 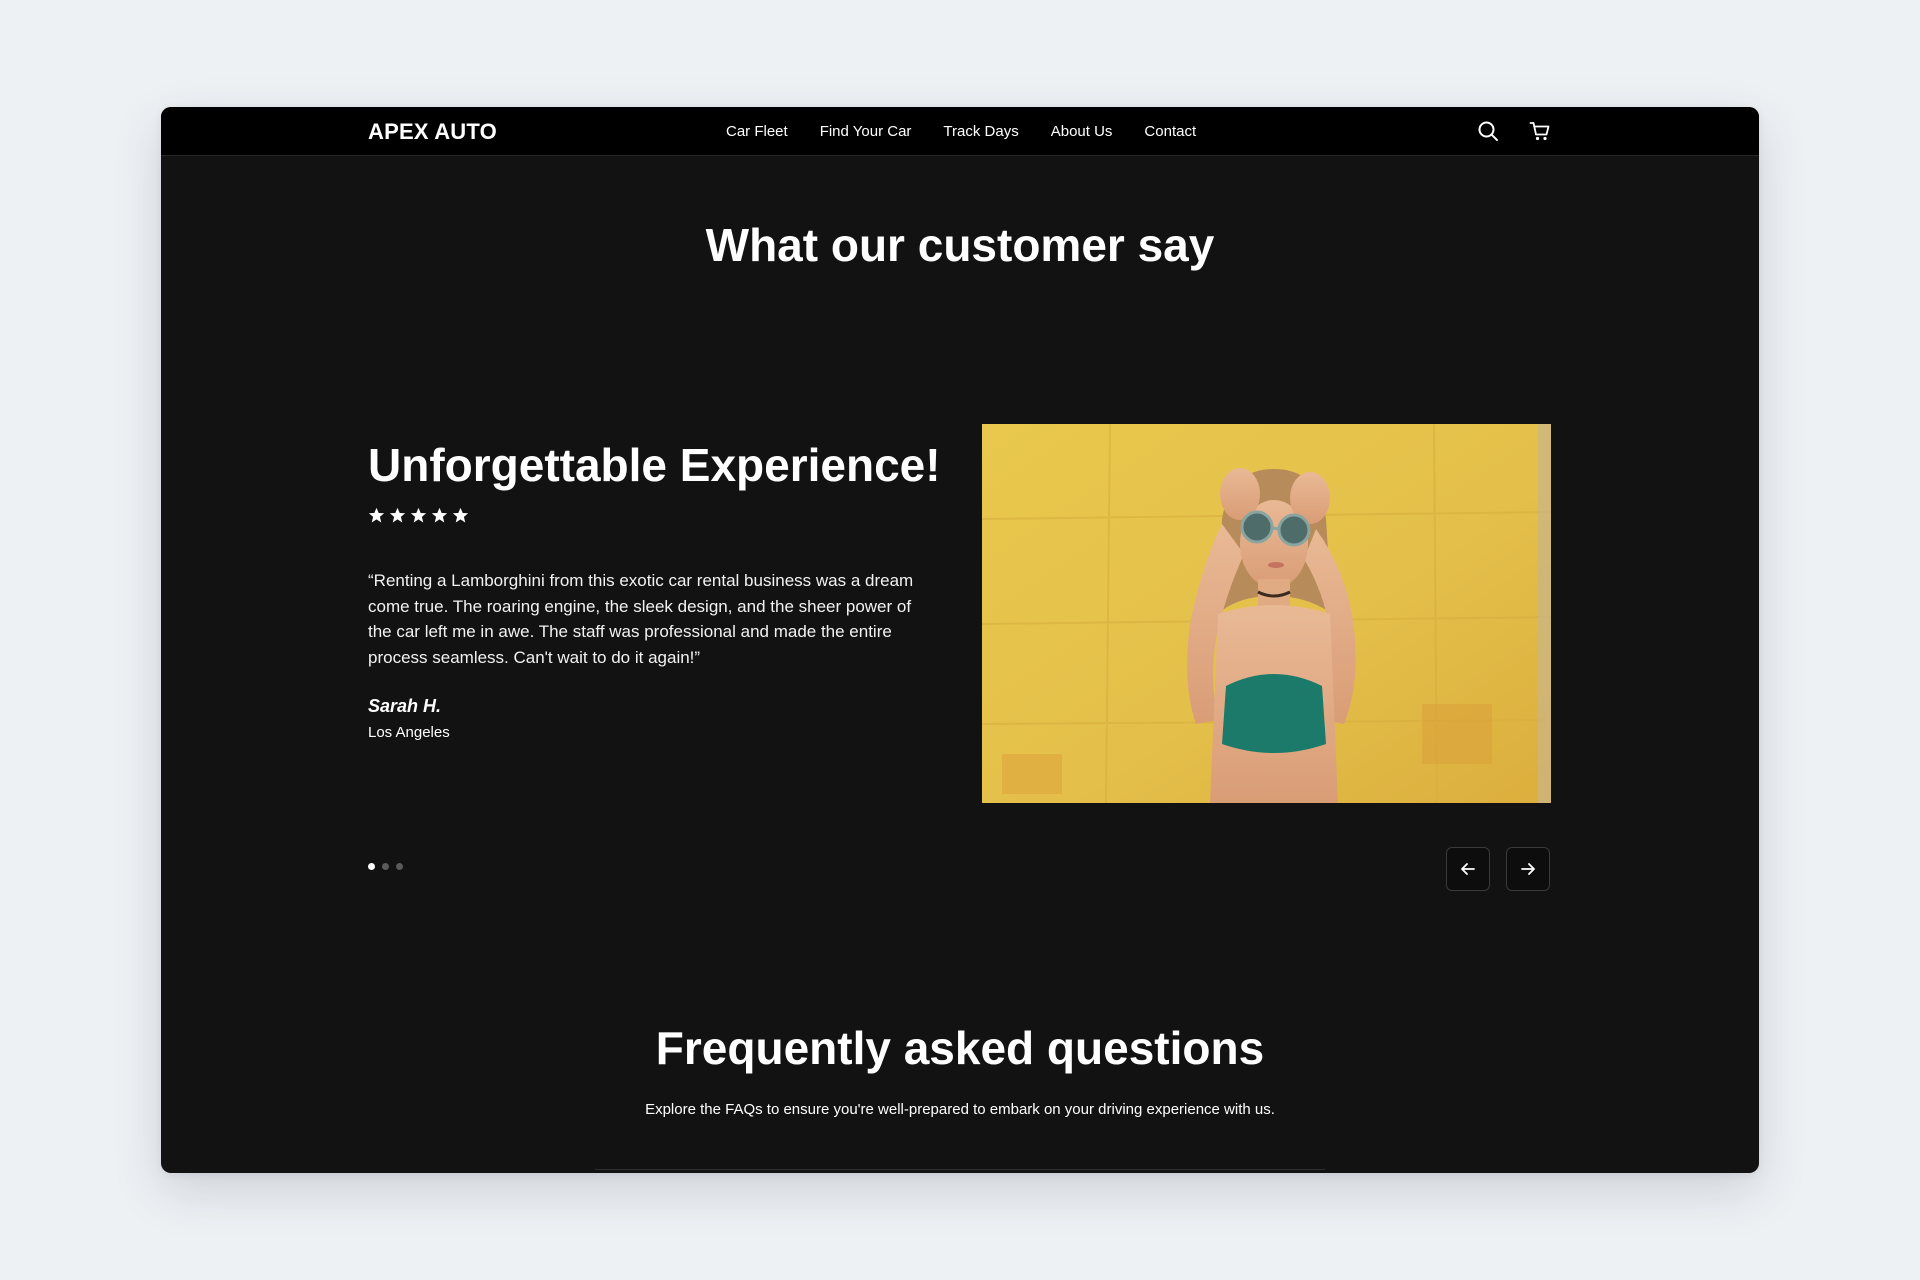 I want to click on testimonial-location: Los Angeles, so click(x=409, y=732).